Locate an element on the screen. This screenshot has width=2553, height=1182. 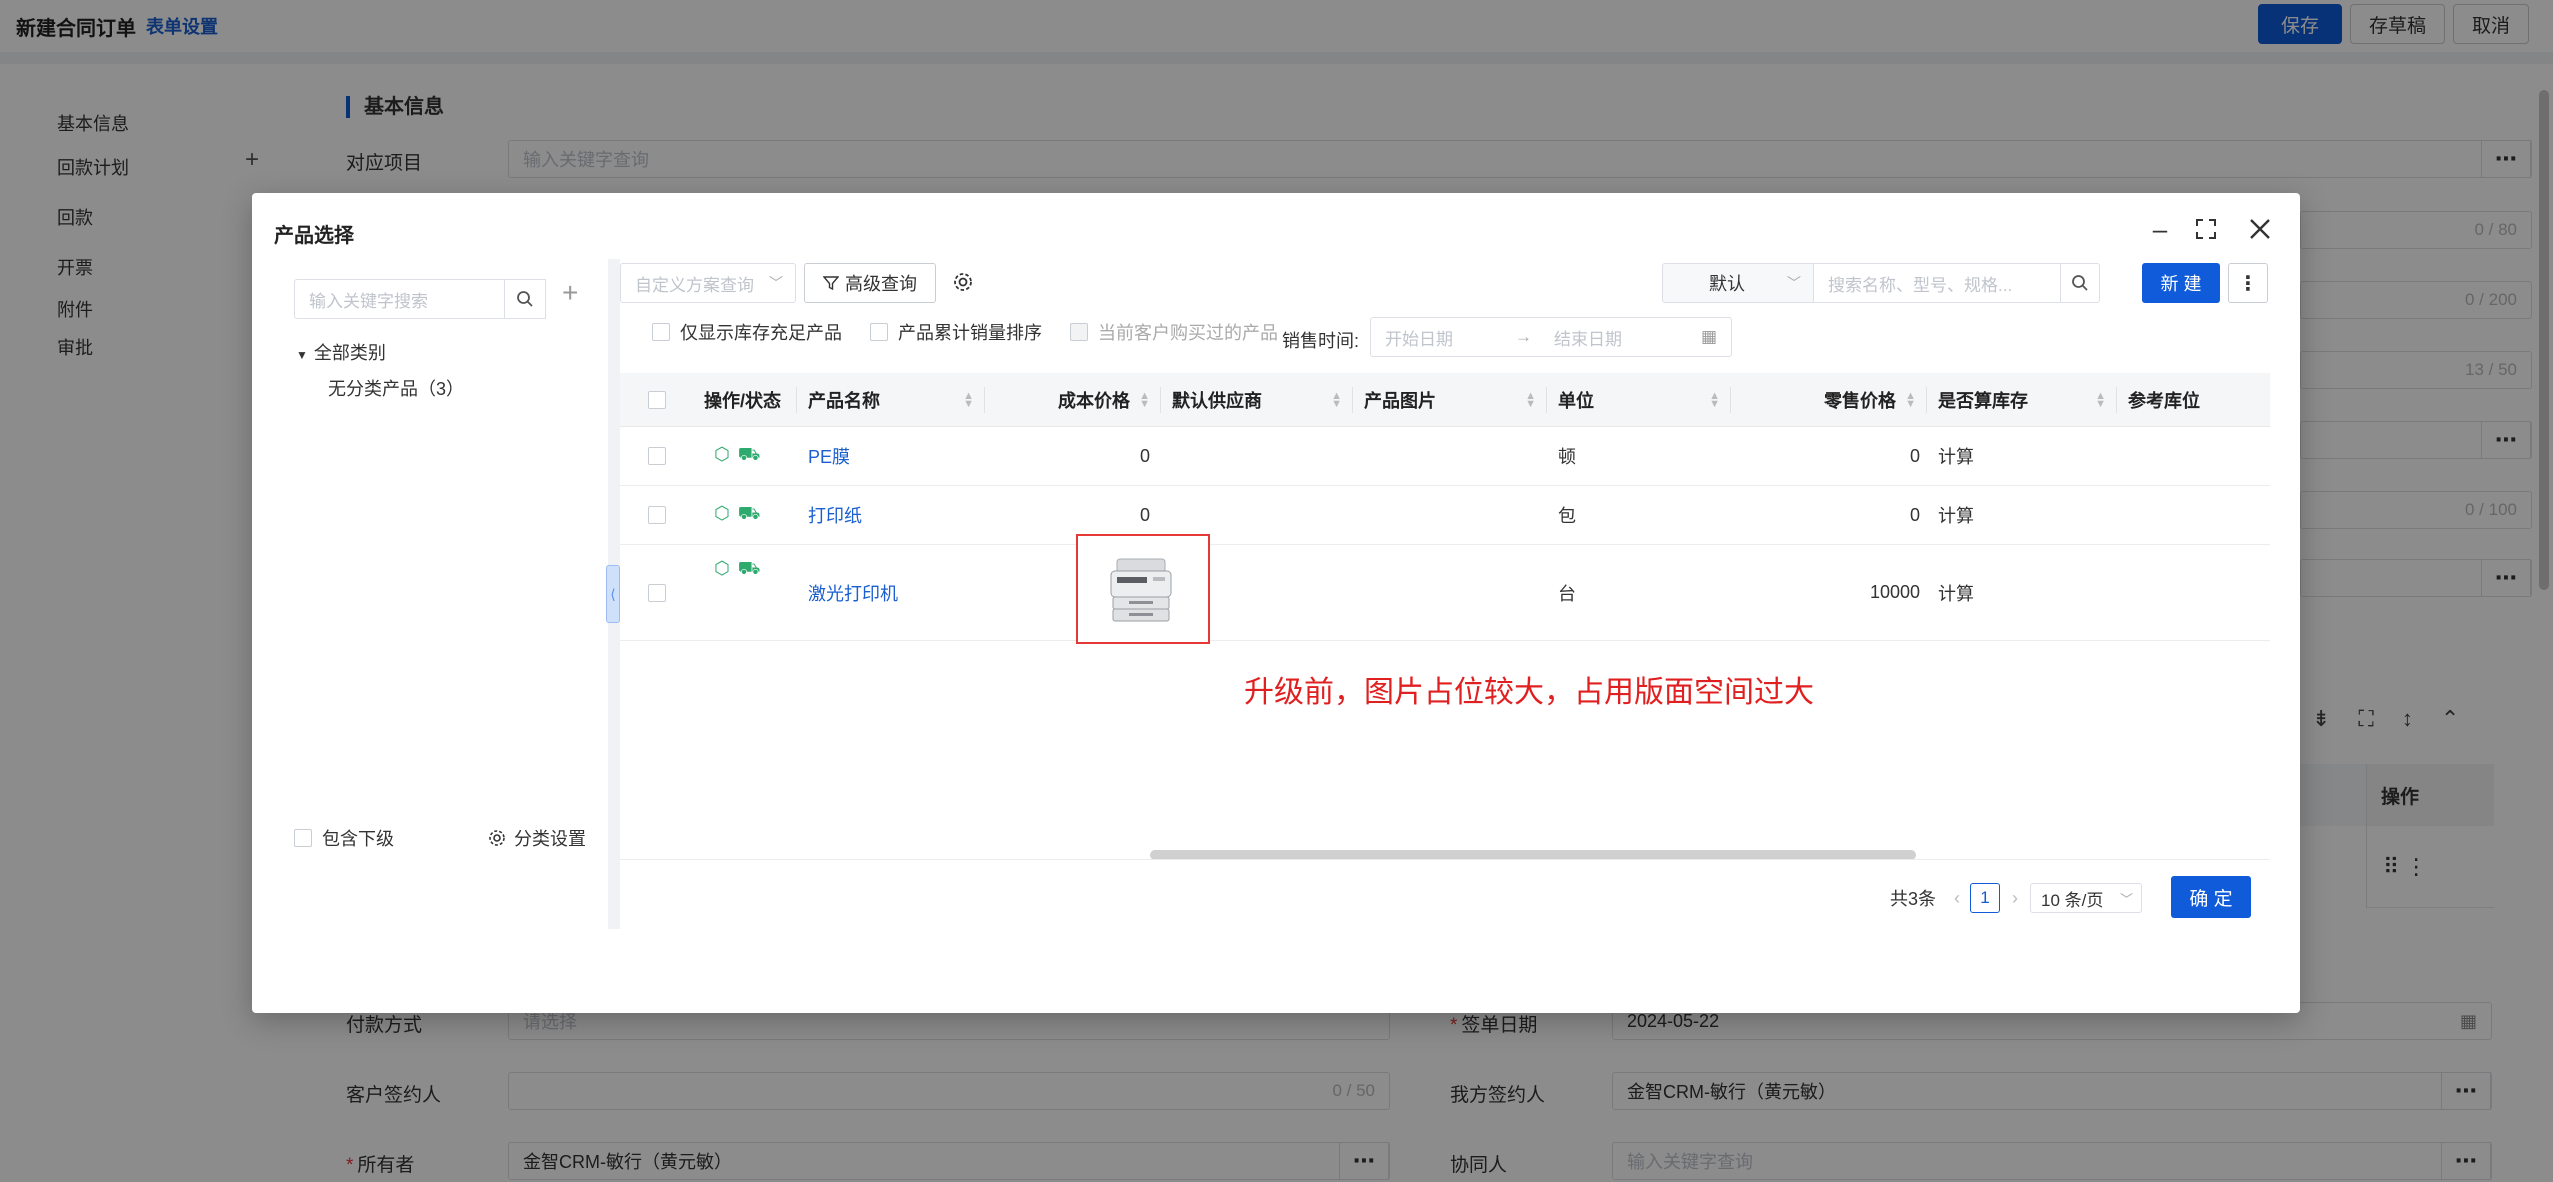
filter-row: 仅显示库存充足产品 产品累计销量排序 当前客户购买过的产品 is located at coordinates (979, 332).